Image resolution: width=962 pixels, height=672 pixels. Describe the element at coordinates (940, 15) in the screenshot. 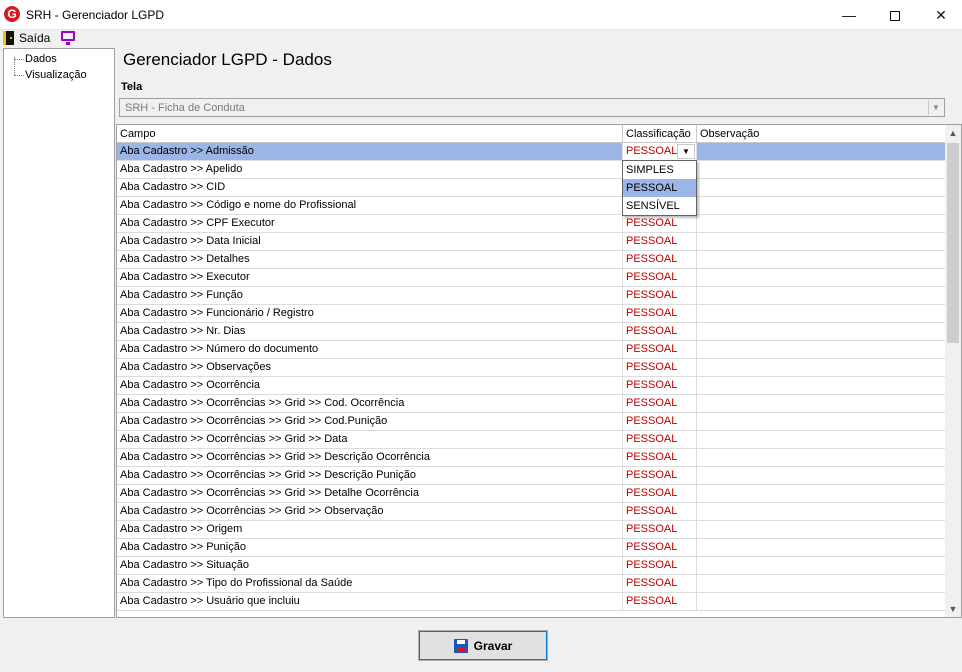

I see `close-button: ✕` at that location.